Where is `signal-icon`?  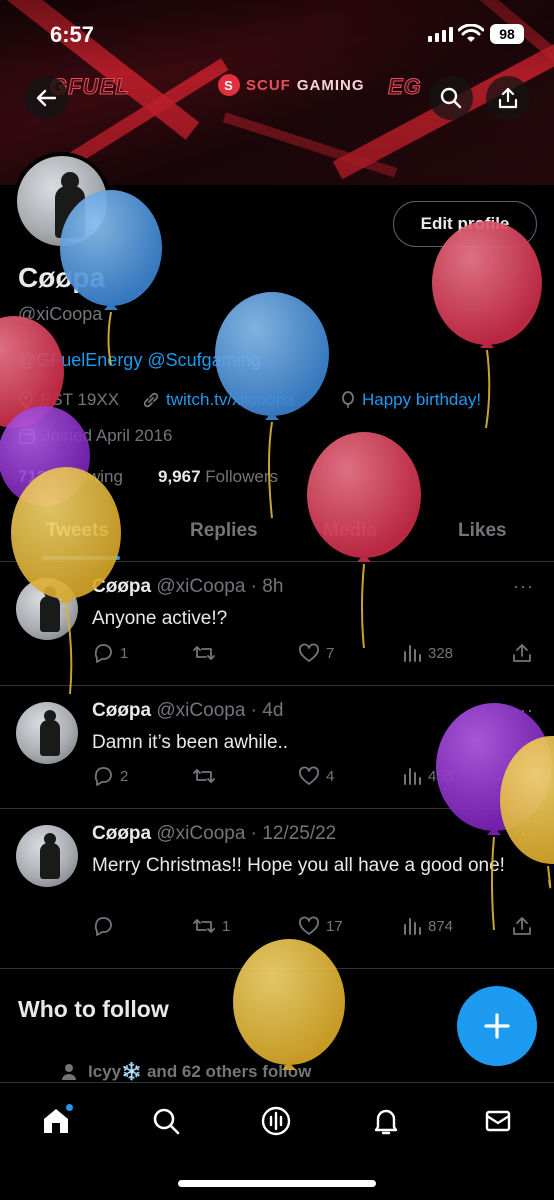
signal-icon is located at coordinates (440, 34).